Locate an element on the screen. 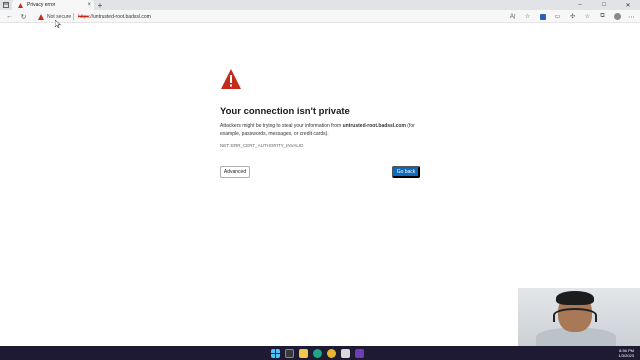 This screenshot has width=640, height=360. task-view-icon is located at coordinates (289, 353).